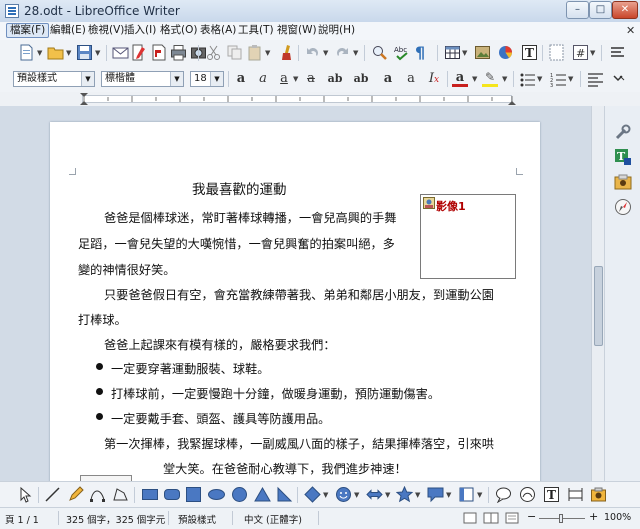  Describe the element at coordinates (312, 52) in the screenshot. I see `undo-icon` at that location.